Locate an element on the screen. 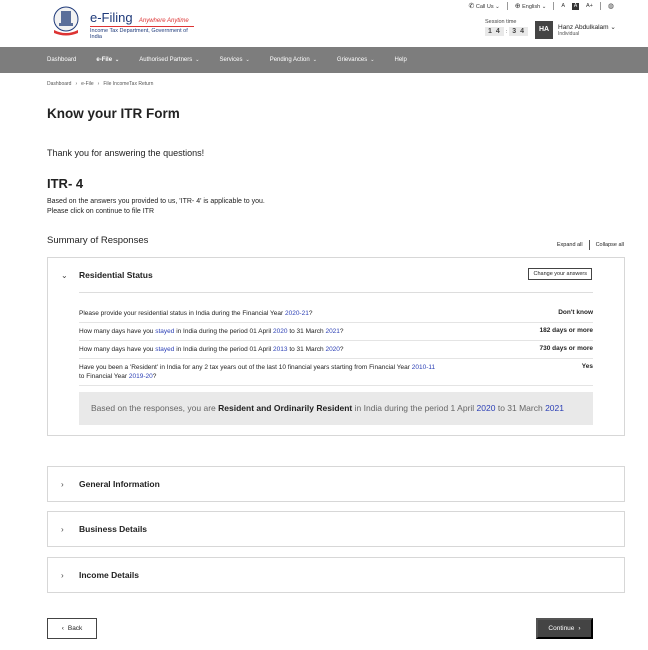  accordion-header: › Income Details is located at coordinates (336, 575).